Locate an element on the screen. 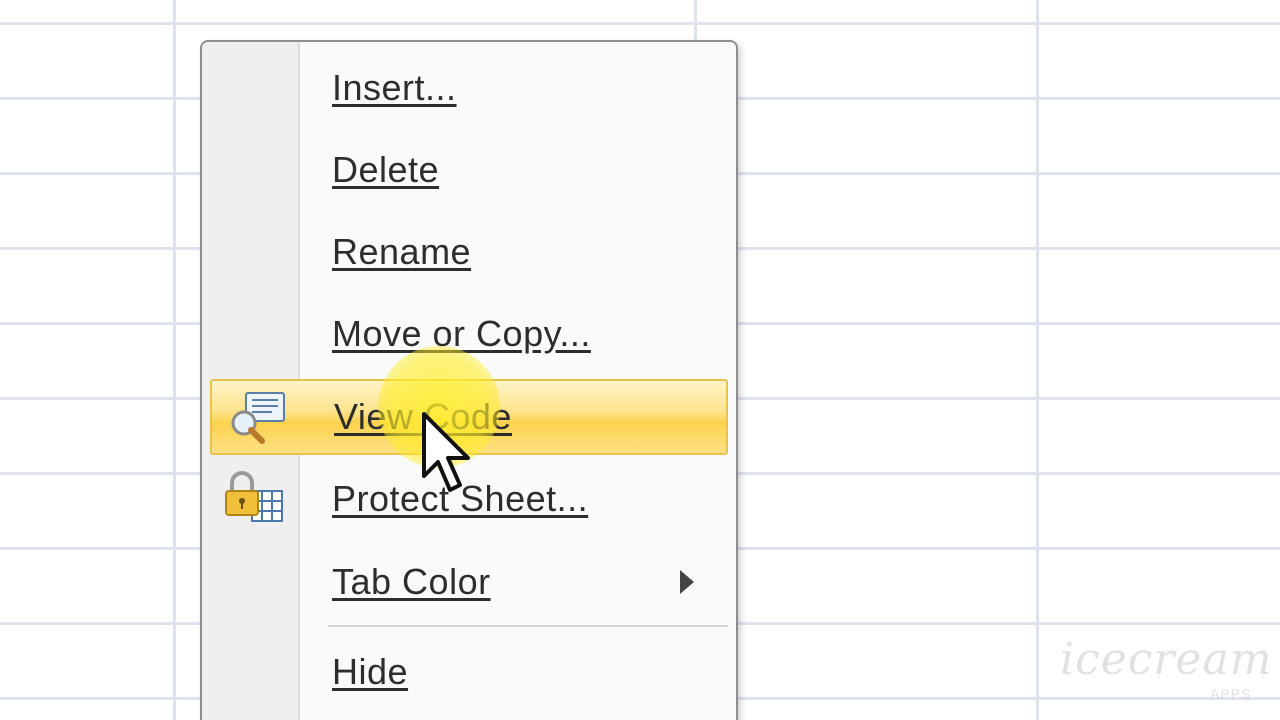  menu-separator is located at coordinates (528, 626).